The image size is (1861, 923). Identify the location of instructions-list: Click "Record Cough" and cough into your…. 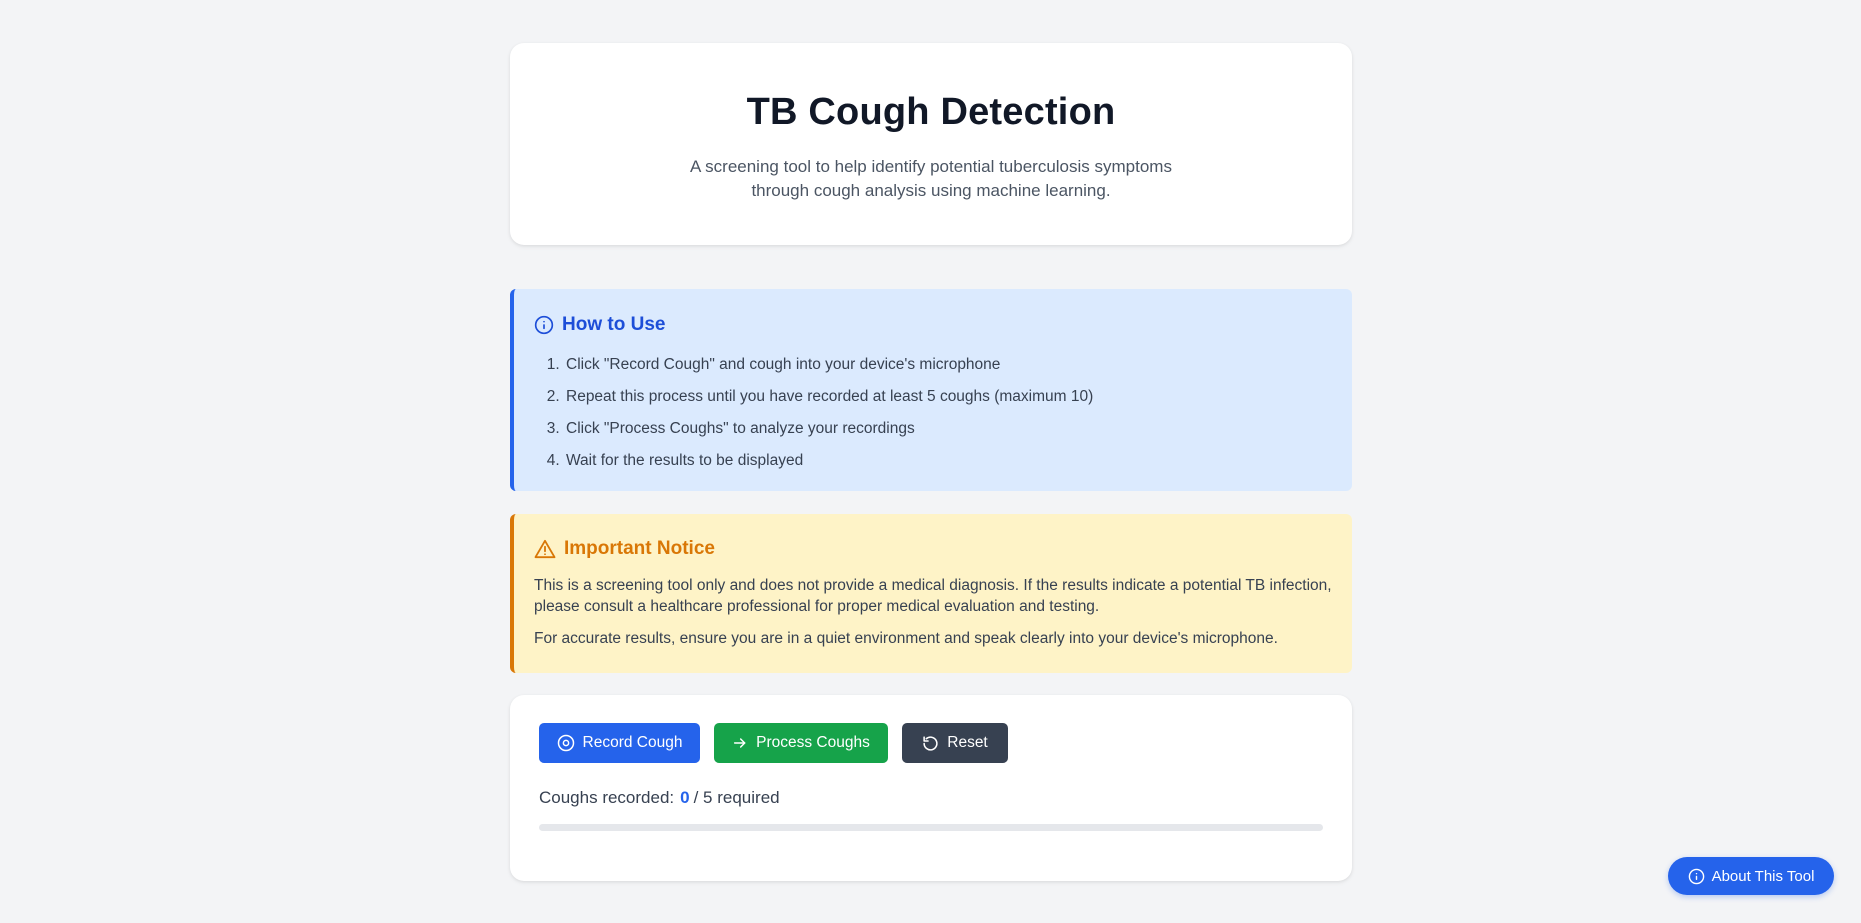
(943, 413).